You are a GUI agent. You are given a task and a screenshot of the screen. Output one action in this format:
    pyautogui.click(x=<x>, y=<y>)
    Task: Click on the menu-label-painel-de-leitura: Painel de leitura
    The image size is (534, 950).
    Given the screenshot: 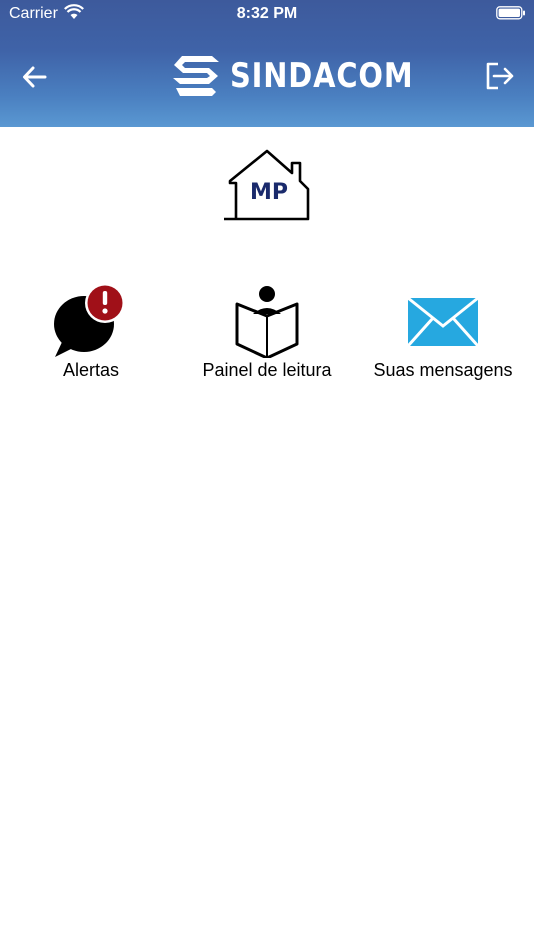 What is the action you would take?
    pyautogui.click(x=267, y=370)
    